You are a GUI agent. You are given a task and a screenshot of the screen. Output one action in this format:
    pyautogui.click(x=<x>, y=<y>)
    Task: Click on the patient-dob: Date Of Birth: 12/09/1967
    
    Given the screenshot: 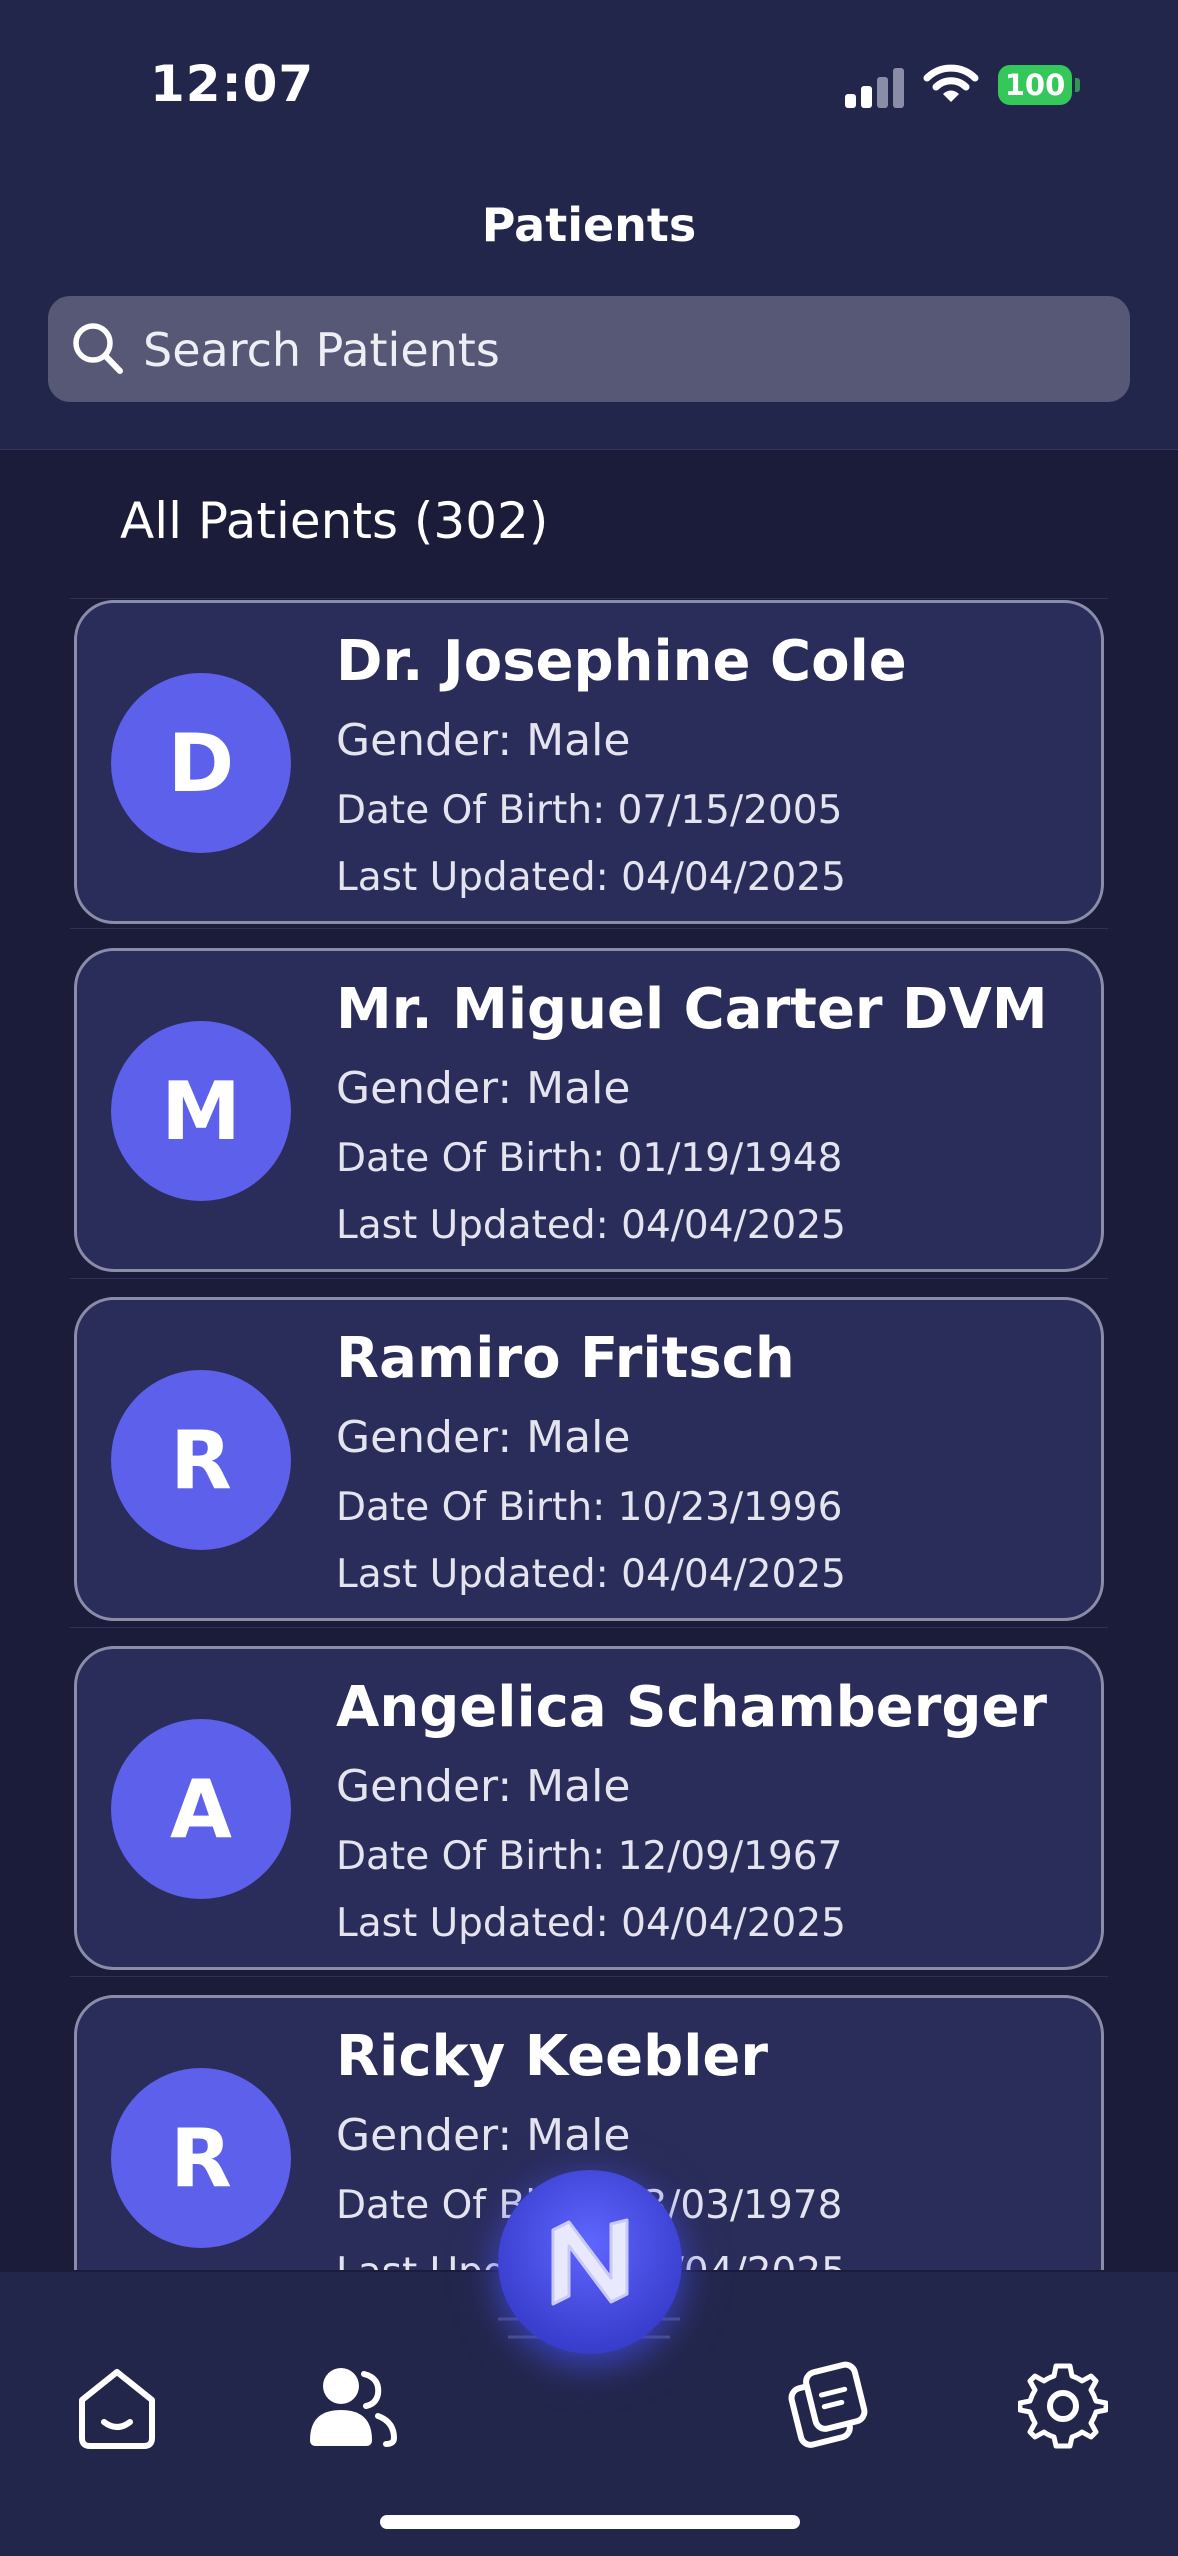 What is the action you would take?
    pyautogui.click(x=589, y=1856)
    